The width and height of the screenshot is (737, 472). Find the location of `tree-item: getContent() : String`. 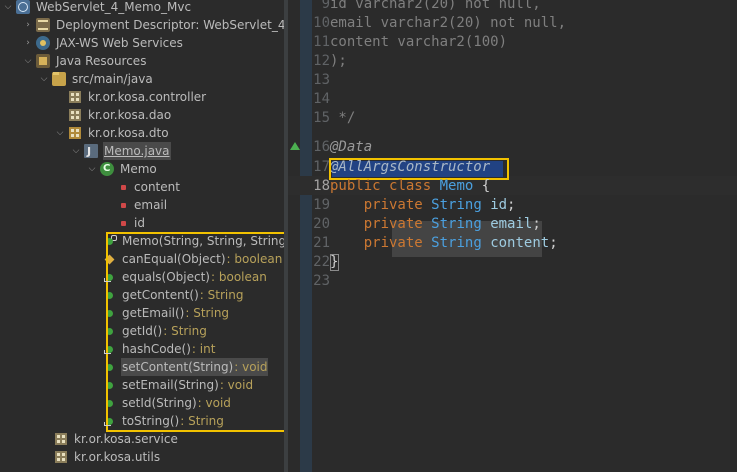

tree-item: getContent() : String is located at coordinates (173, 295).